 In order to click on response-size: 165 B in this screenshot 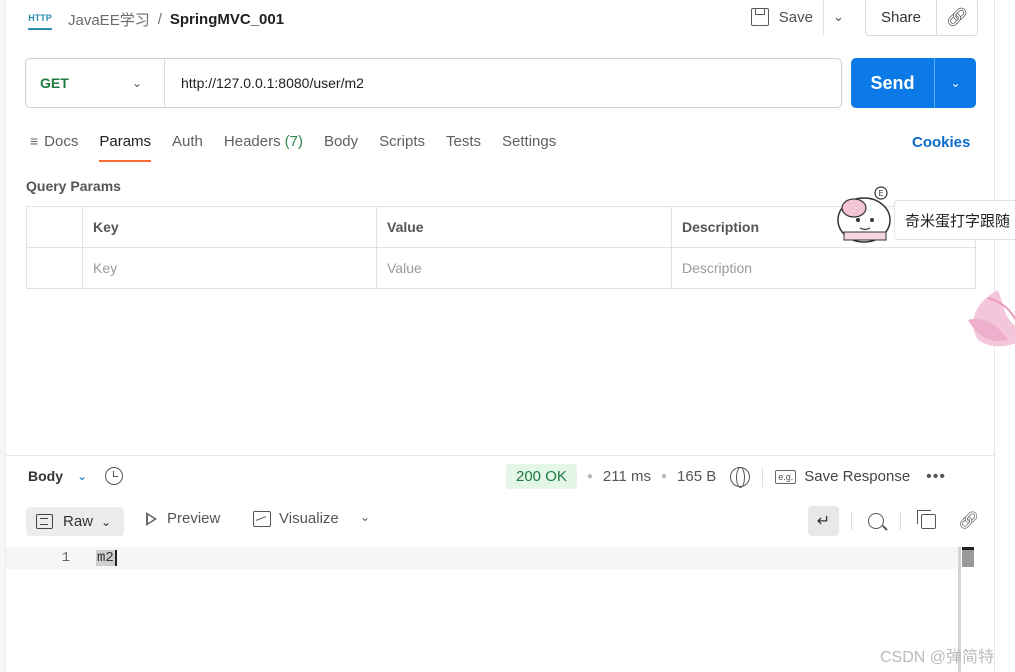, I will do `click(696, 476)`.